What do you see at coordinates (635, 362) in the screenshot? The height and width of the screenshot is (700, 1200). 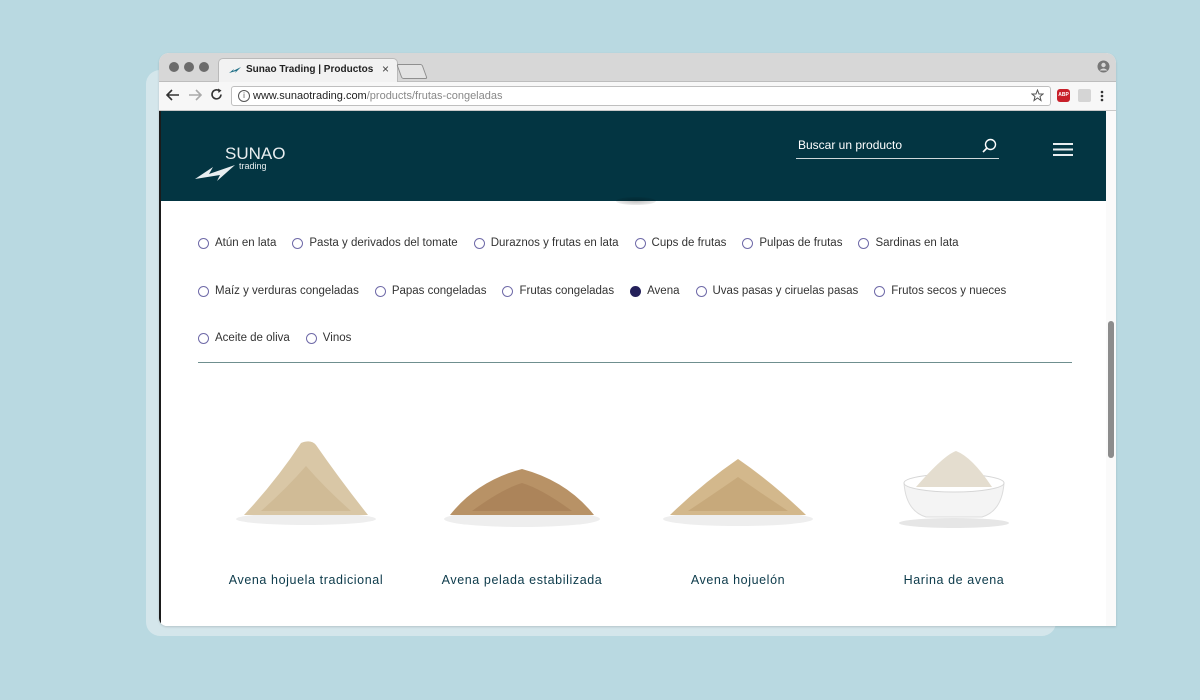 I see `filter-divider` at bounding box center [635, 362].